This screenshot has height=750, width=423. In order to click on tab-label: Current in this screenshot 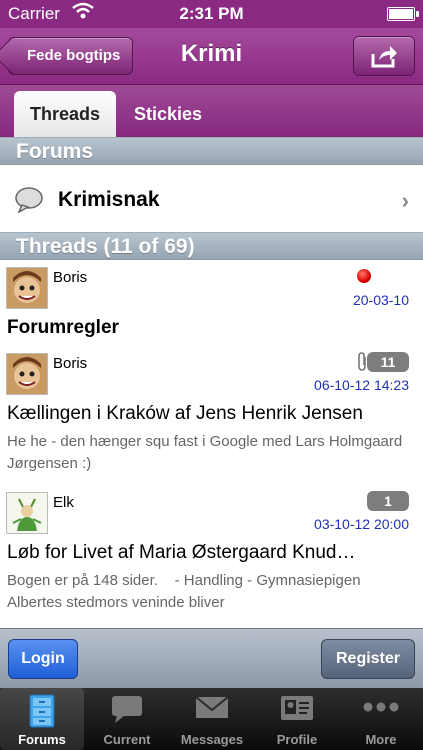, I will do `click(127, 739)`.